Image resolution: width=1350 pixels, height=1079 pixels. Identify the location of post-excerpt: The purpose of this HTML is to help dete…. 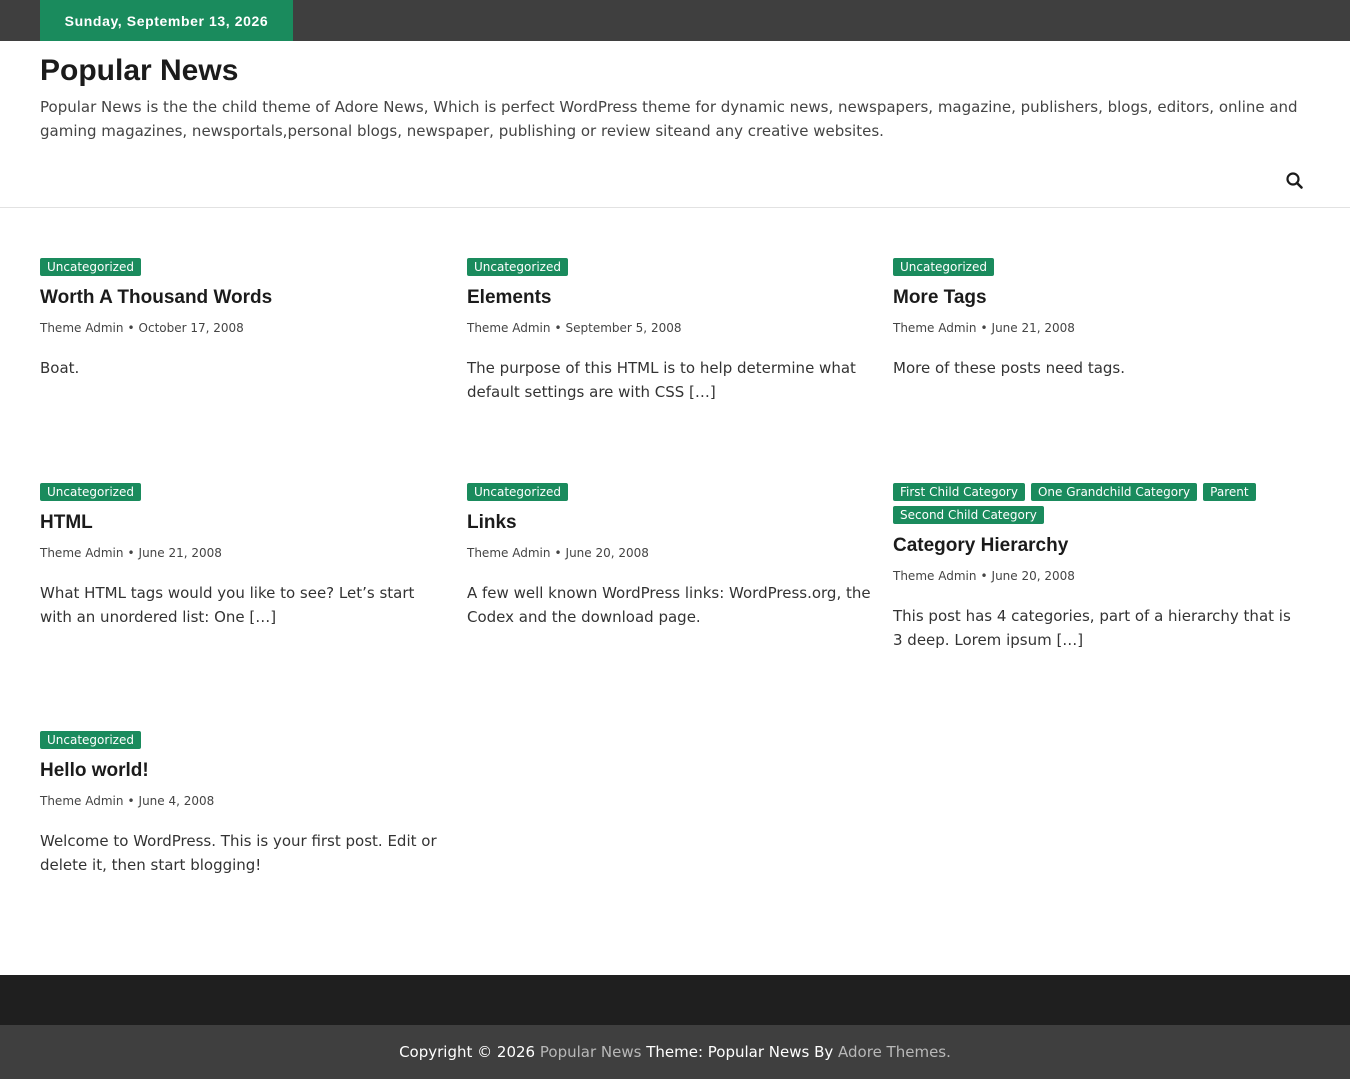
(661, 380).